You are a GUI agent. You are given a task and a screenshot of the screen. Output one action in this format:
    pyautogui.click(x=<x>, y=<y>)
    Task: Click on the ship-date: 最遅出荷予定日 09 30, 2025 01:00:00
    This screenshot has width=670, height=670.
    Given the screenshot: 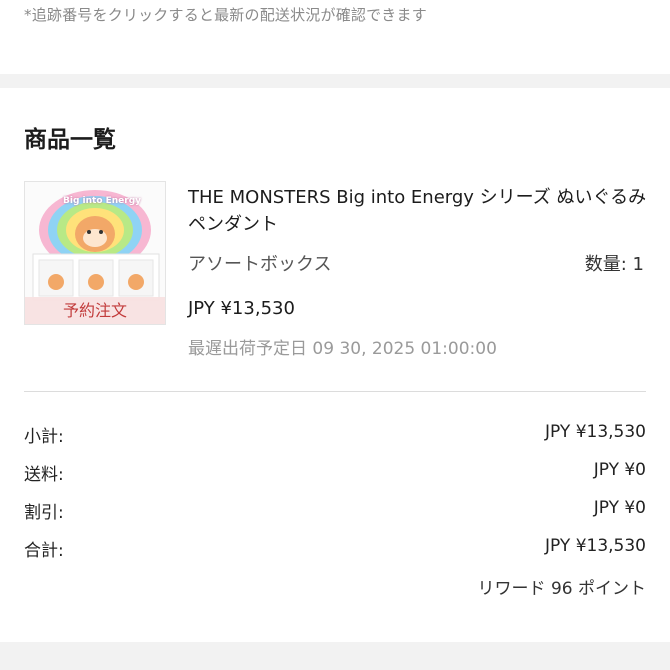 What is the action you would take?
    pyautogui.click(x=342, y=349)
    